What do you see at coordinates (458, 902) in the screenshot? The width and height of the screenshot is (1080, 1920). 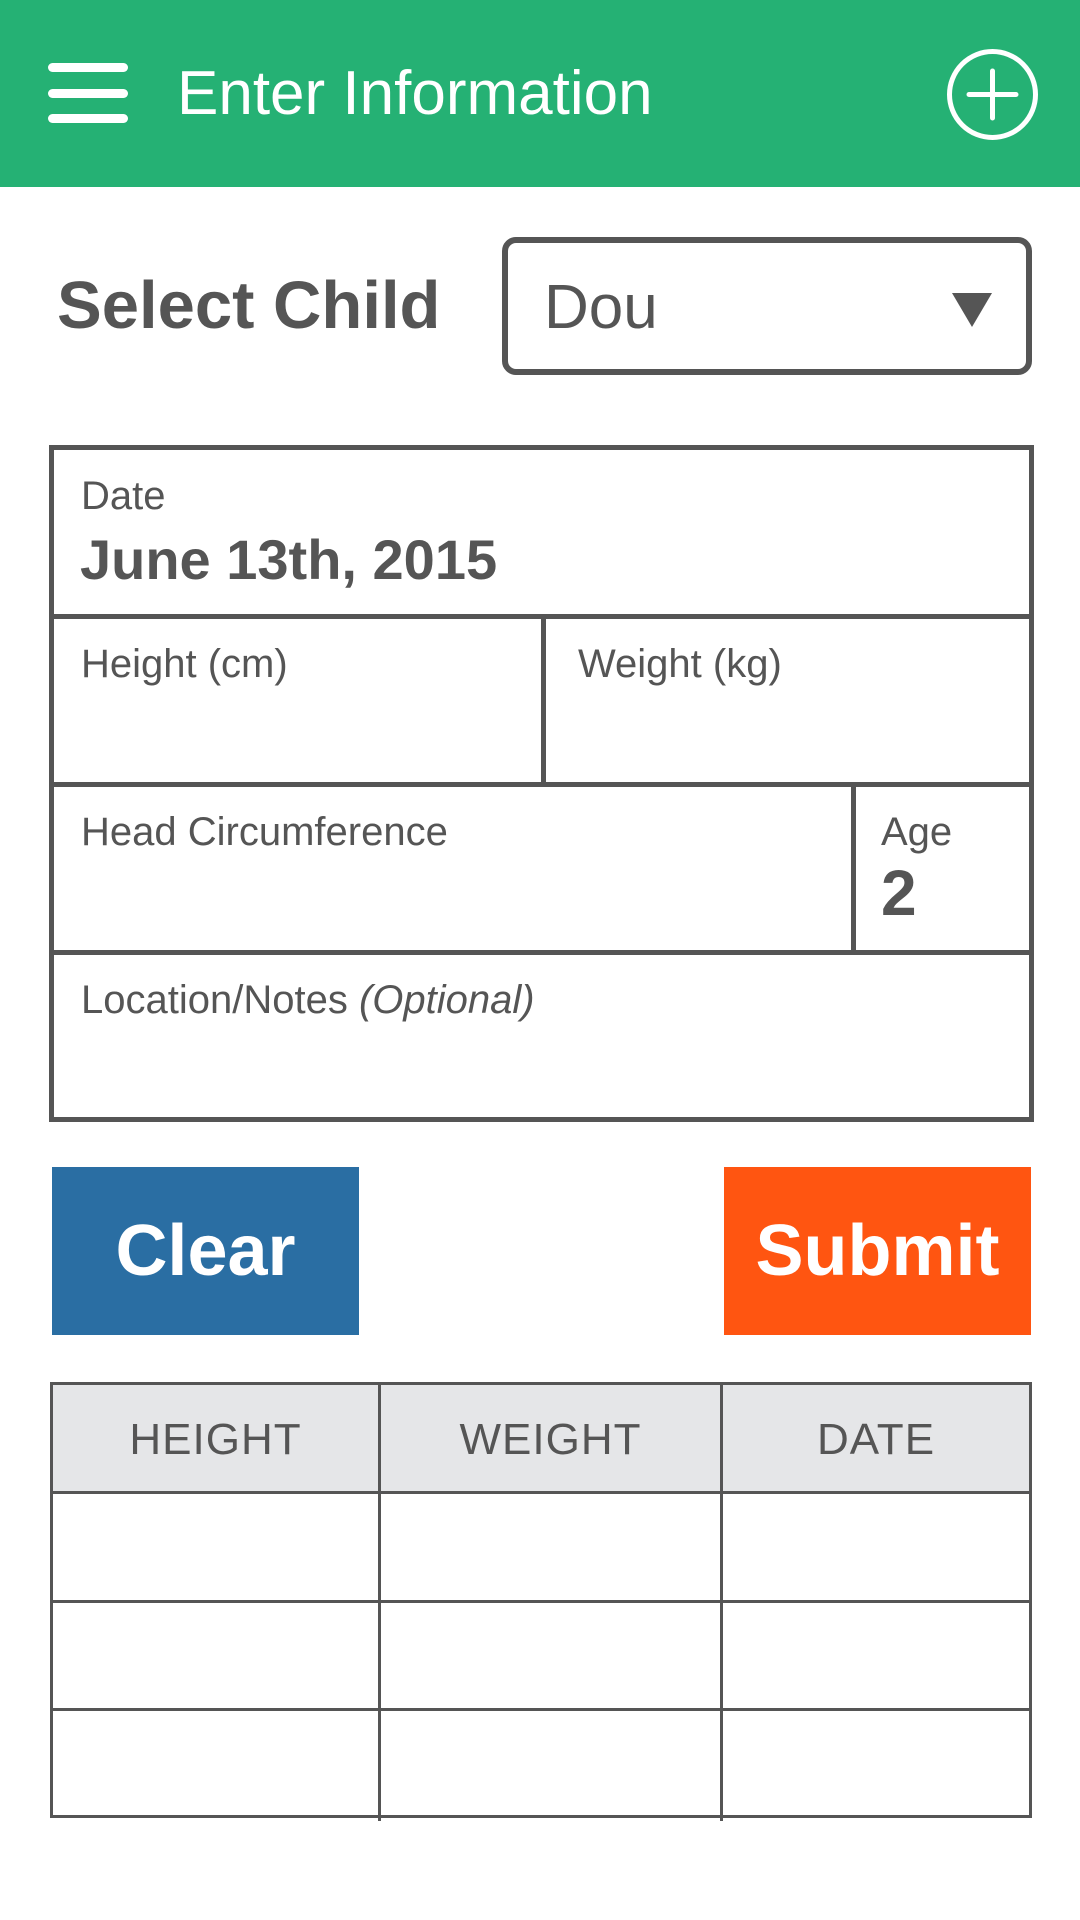 I see `head-circumference-input` at bounding box center [458, 902].